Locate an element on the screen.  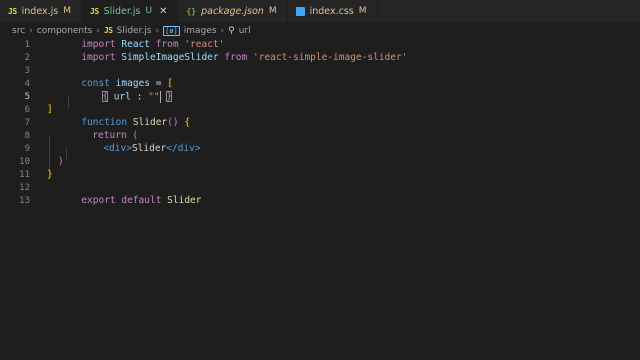
breadcrumb-src: src is located at coordinates (18, 31).